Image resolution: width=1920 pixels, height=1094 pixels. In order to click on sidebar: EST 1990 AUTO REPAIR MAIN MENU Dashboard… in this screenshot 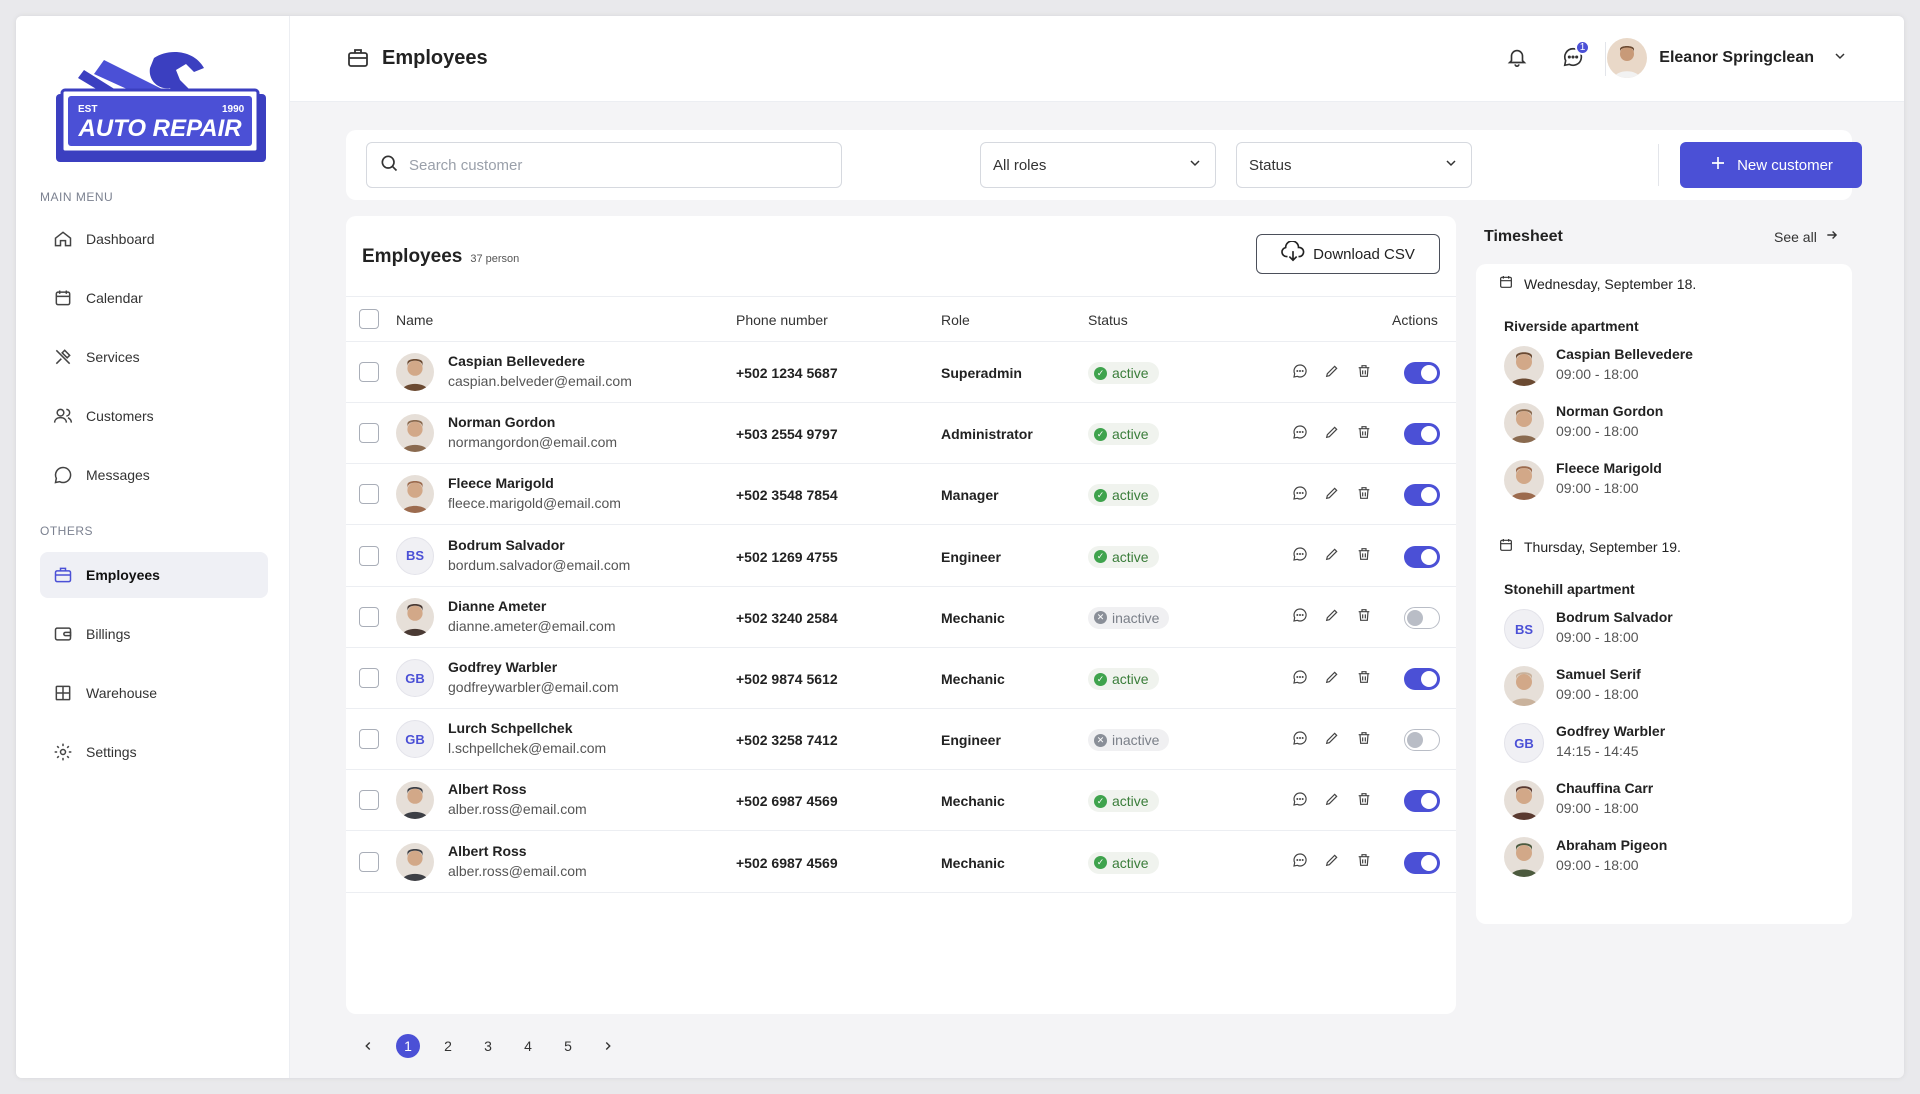, I will do `click(153, 547)`.